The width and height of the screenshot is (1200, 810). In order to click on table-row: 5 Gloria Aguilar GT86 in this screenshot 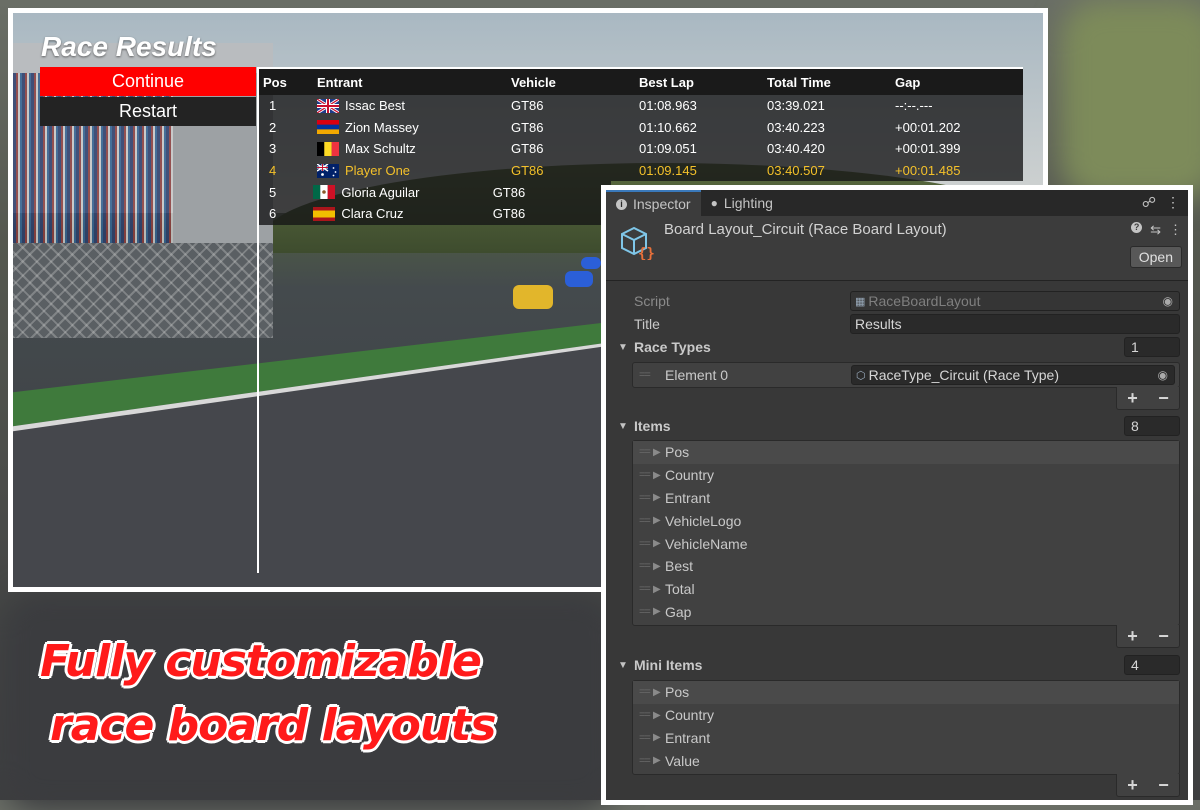, I will do `click(435, 192)`.